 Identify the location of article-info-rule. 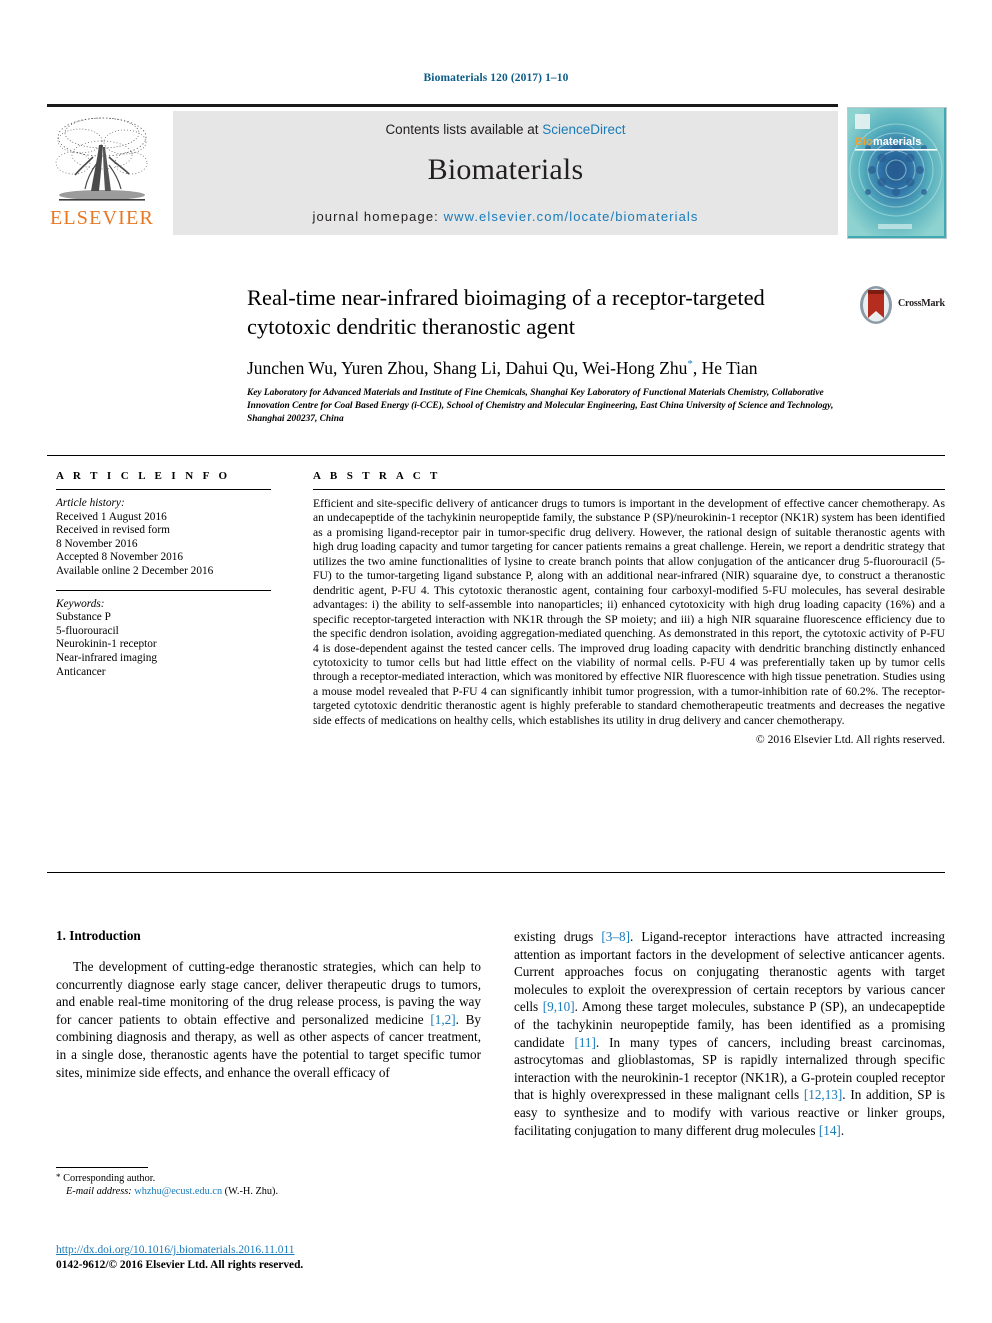
(163, 489).